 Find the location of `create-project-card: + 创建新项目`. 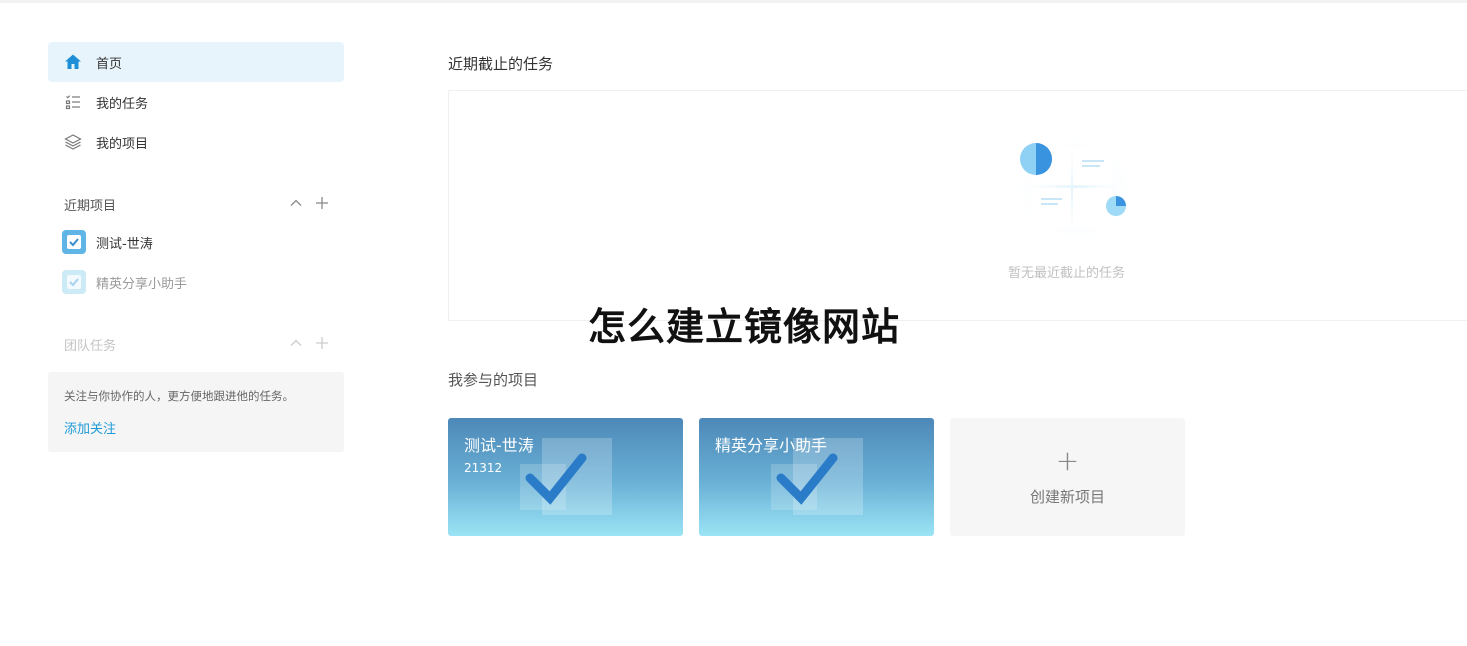

create-project-card: + 创建新项目 is located at coordinates (1067, 477).